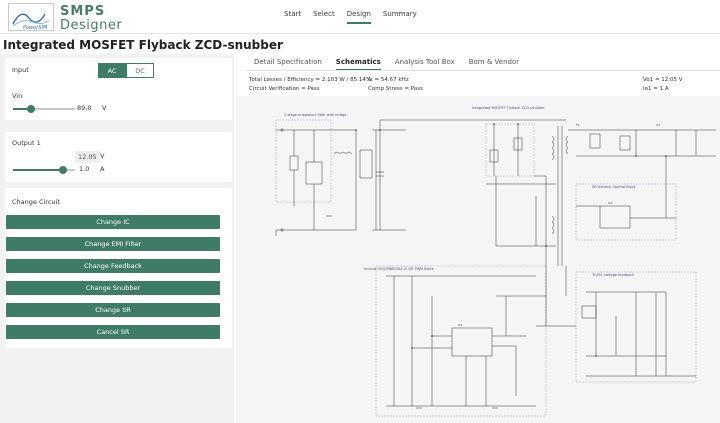 This screenshot has width=720, height=423. What do you see at coordinates (37, 170) in the screenshot?
I see `current-slider-fill` at bounding box center [37, 170].